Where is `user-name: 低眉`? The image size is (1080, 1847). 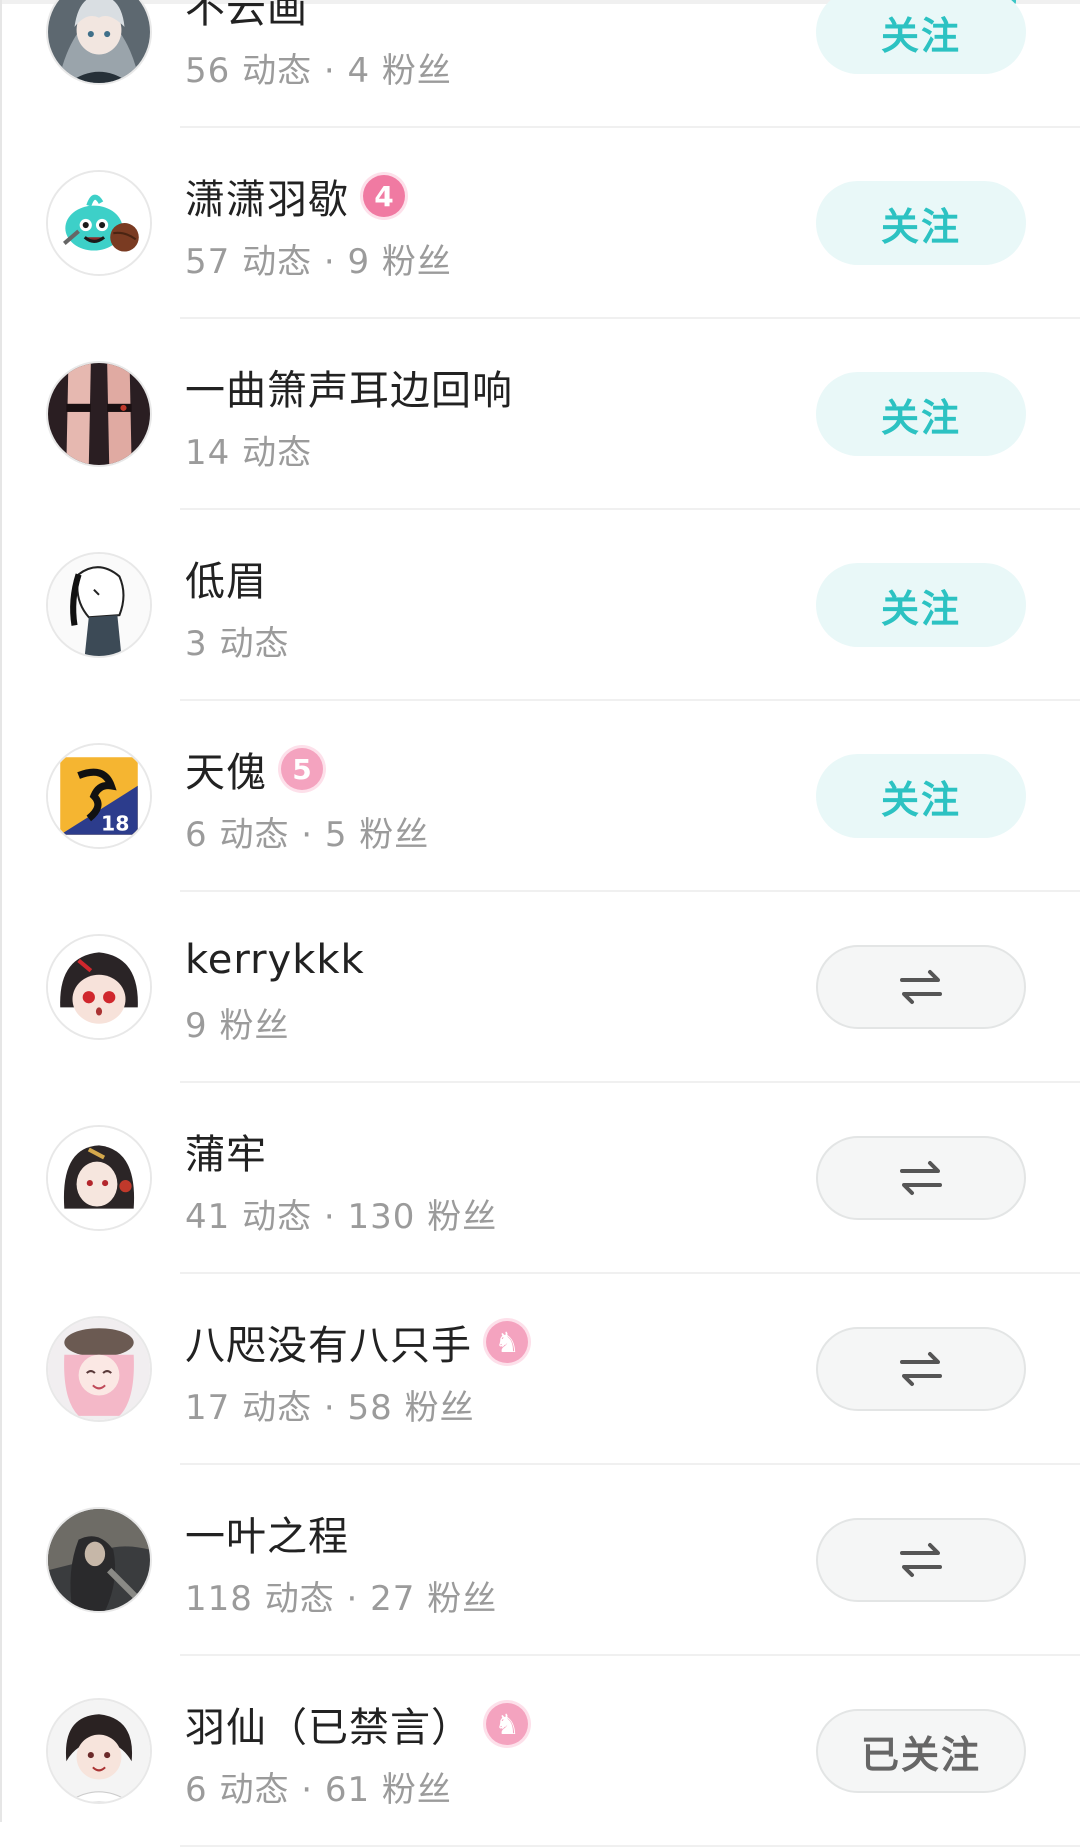
user-name: 低眉 is located at coordinates (226, 578).